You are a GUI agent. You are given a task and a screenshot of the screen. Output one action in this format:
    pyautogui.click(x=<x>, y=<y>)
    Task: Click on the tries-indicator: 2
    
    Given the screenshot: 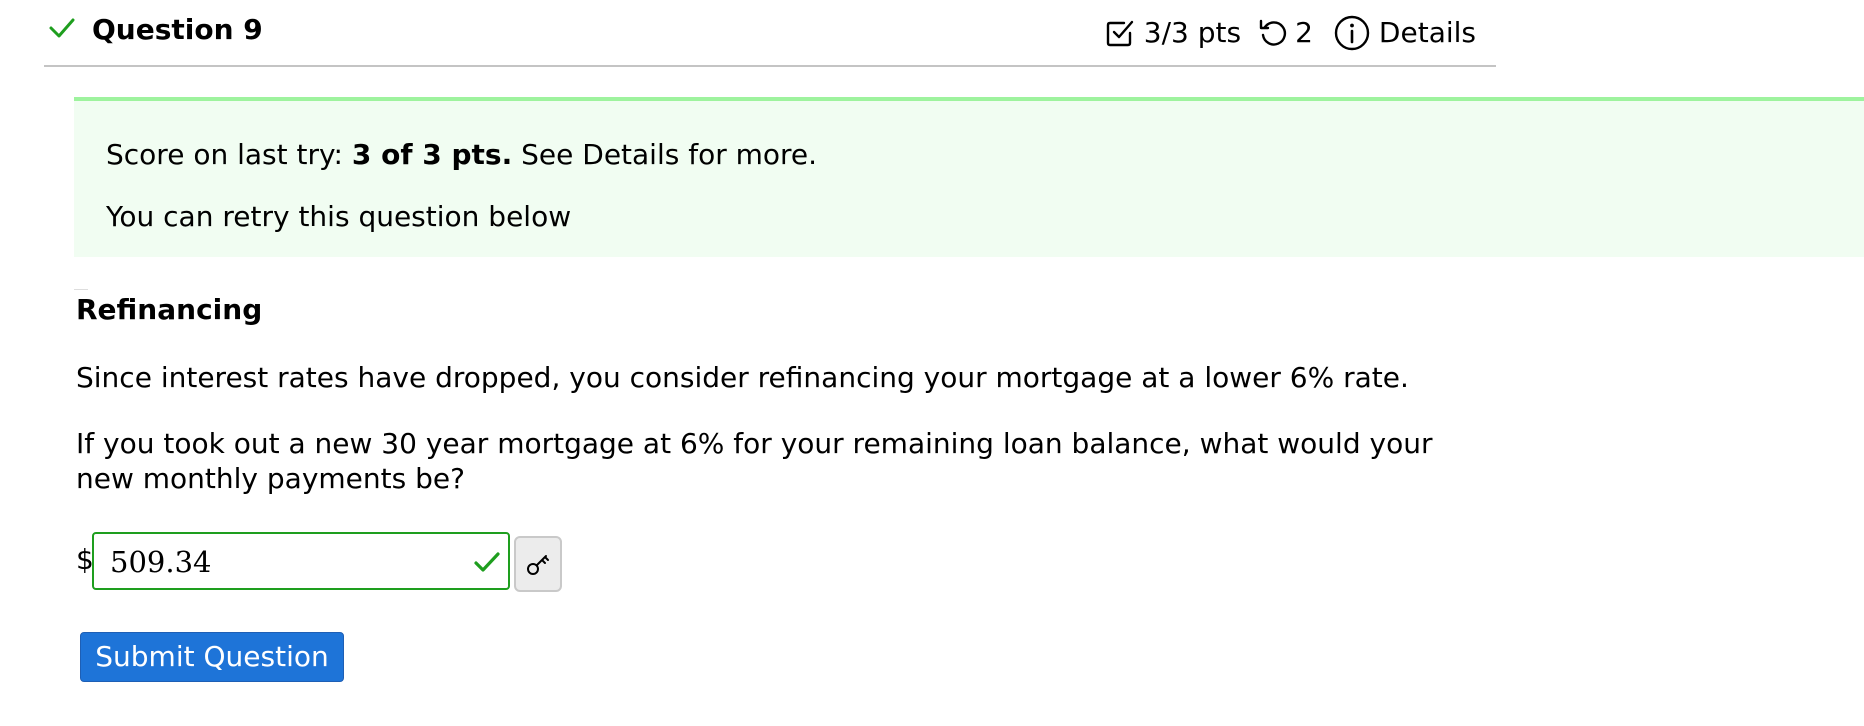 What is the action you would take?
    pyautogui.click(x=1285, y=33)
    